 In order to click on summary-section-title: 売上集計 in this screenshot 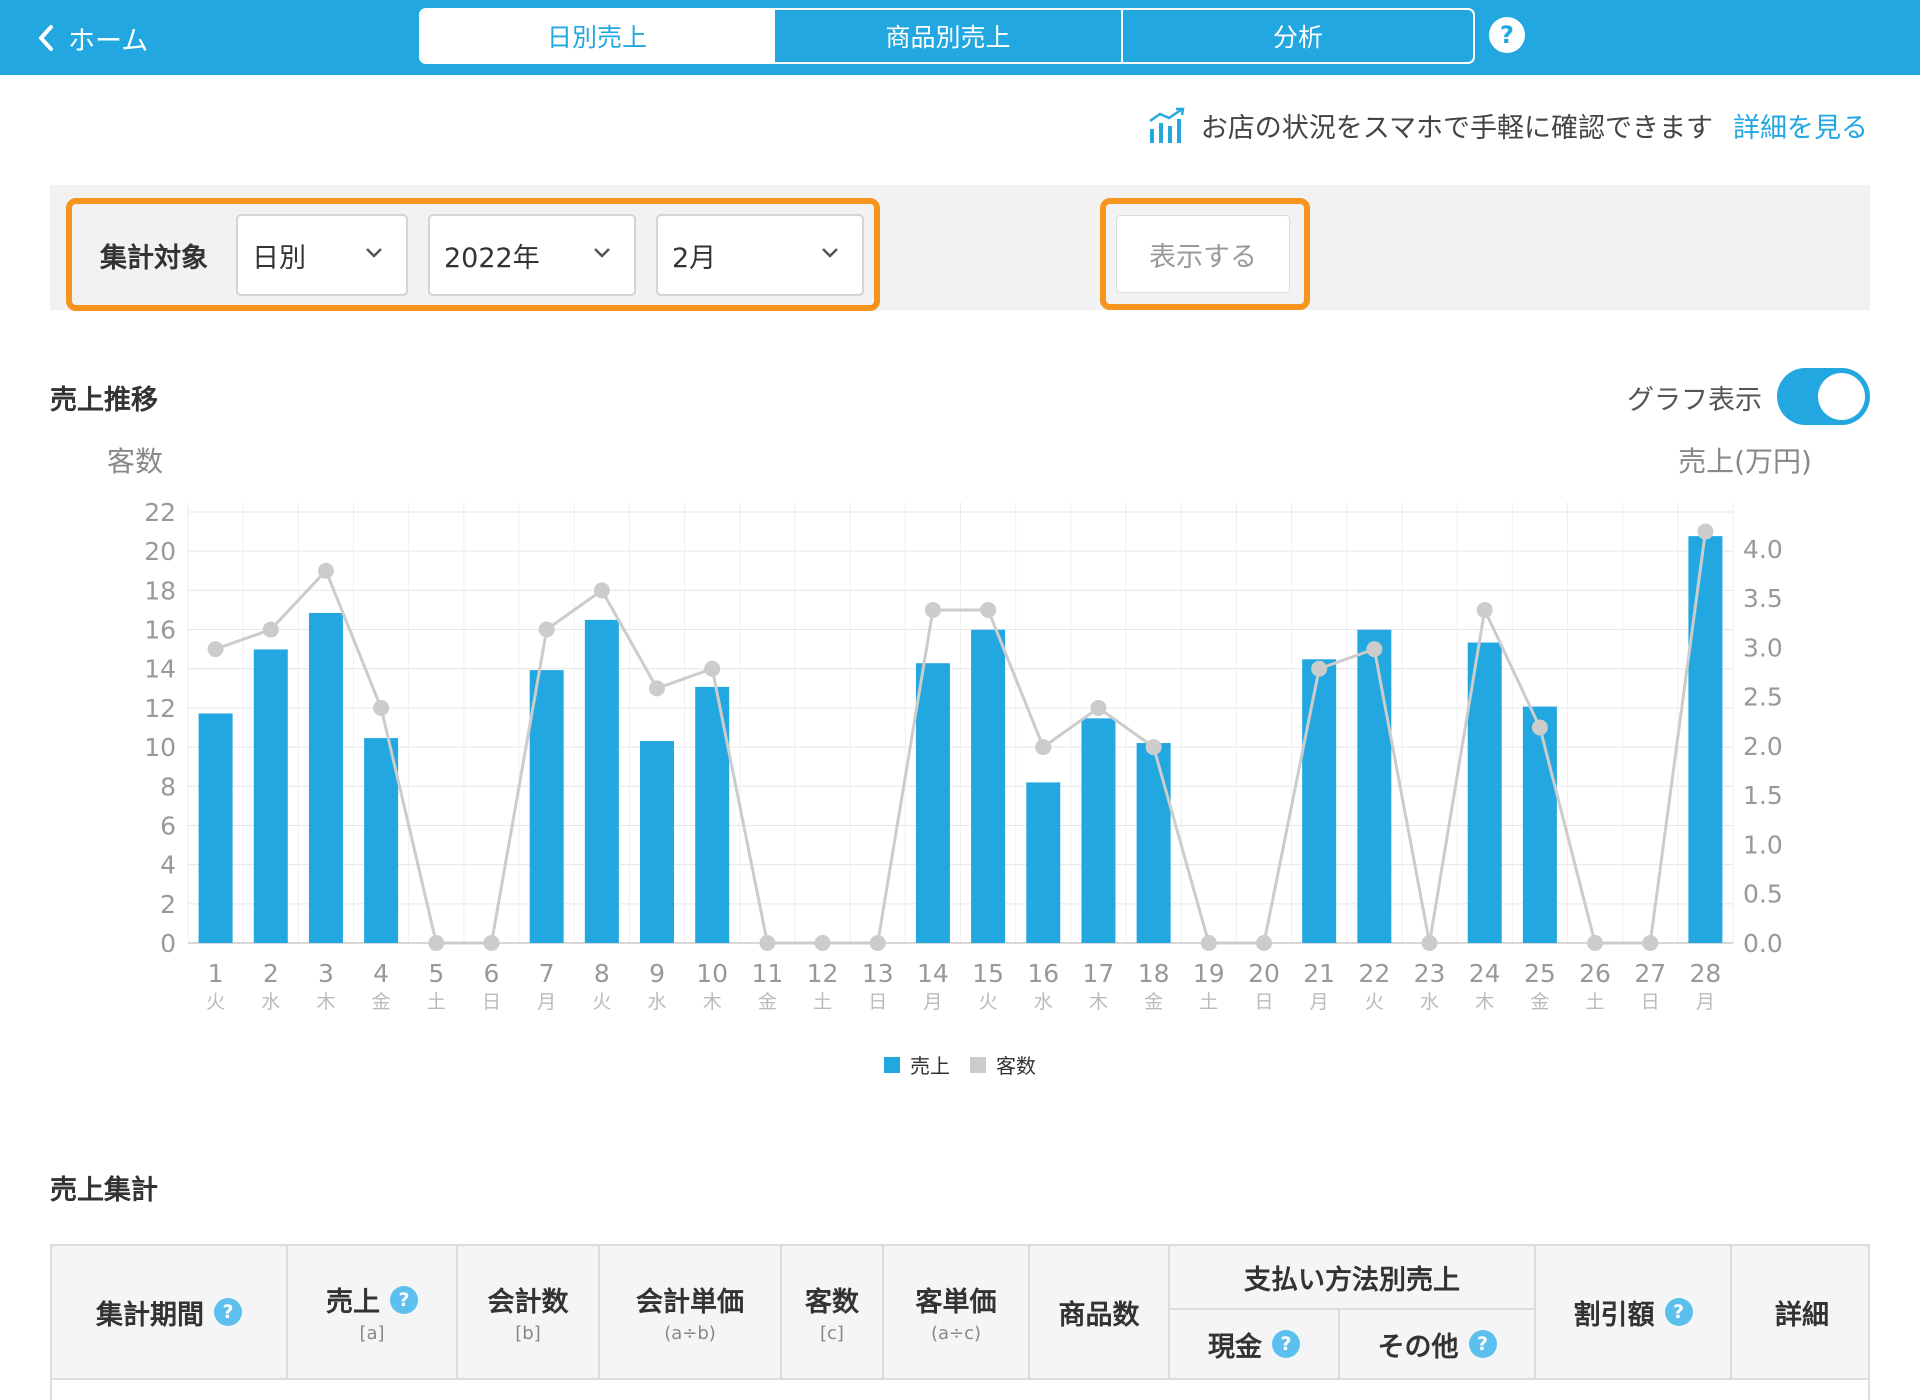, I will do `click(104, 1190)`.